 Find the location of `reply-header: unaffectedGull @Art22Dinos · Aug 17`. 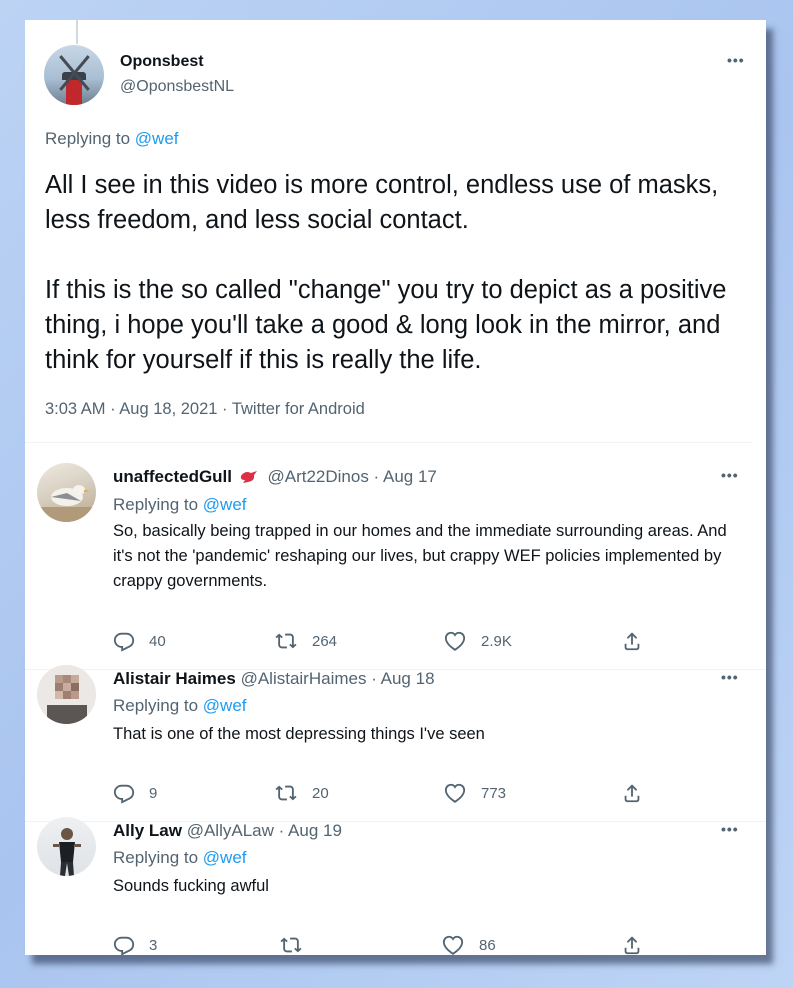

reply-header: unaffectedGull @Art22Dinos · Aug 17 is located at coordinates (275, 477).